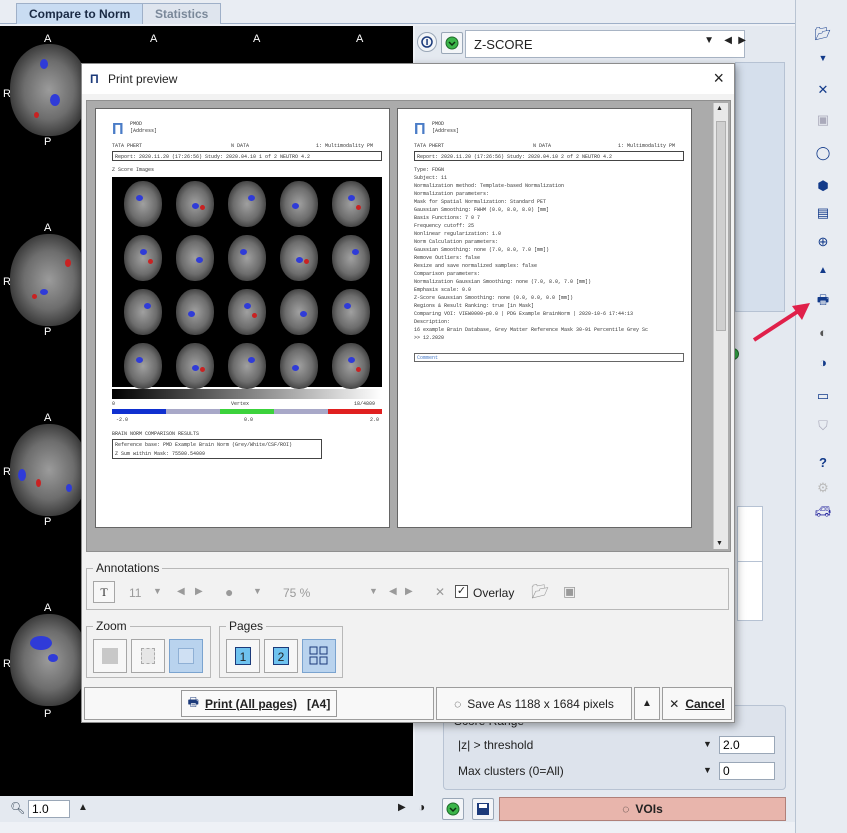 The height and width of the screenshot is (833, 847). What do you see at coordinates (114, 404) in the screenshot?
I see `scale-left: 0` at bounding box center [114, 404].